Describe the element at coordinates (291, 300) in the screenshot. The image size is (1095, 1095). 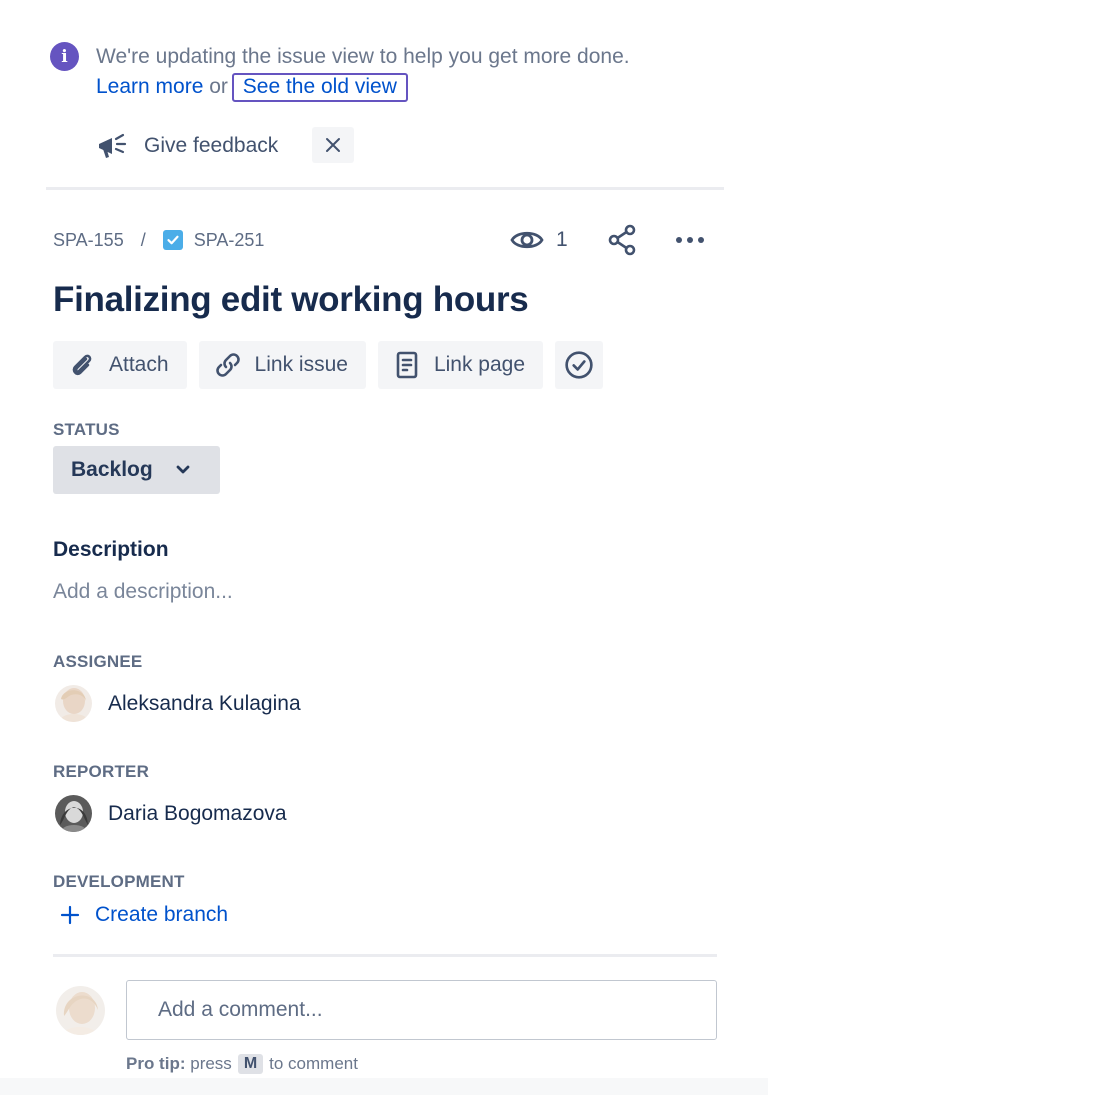
I see `issue-title: Finalizing edit working hours` at that location.